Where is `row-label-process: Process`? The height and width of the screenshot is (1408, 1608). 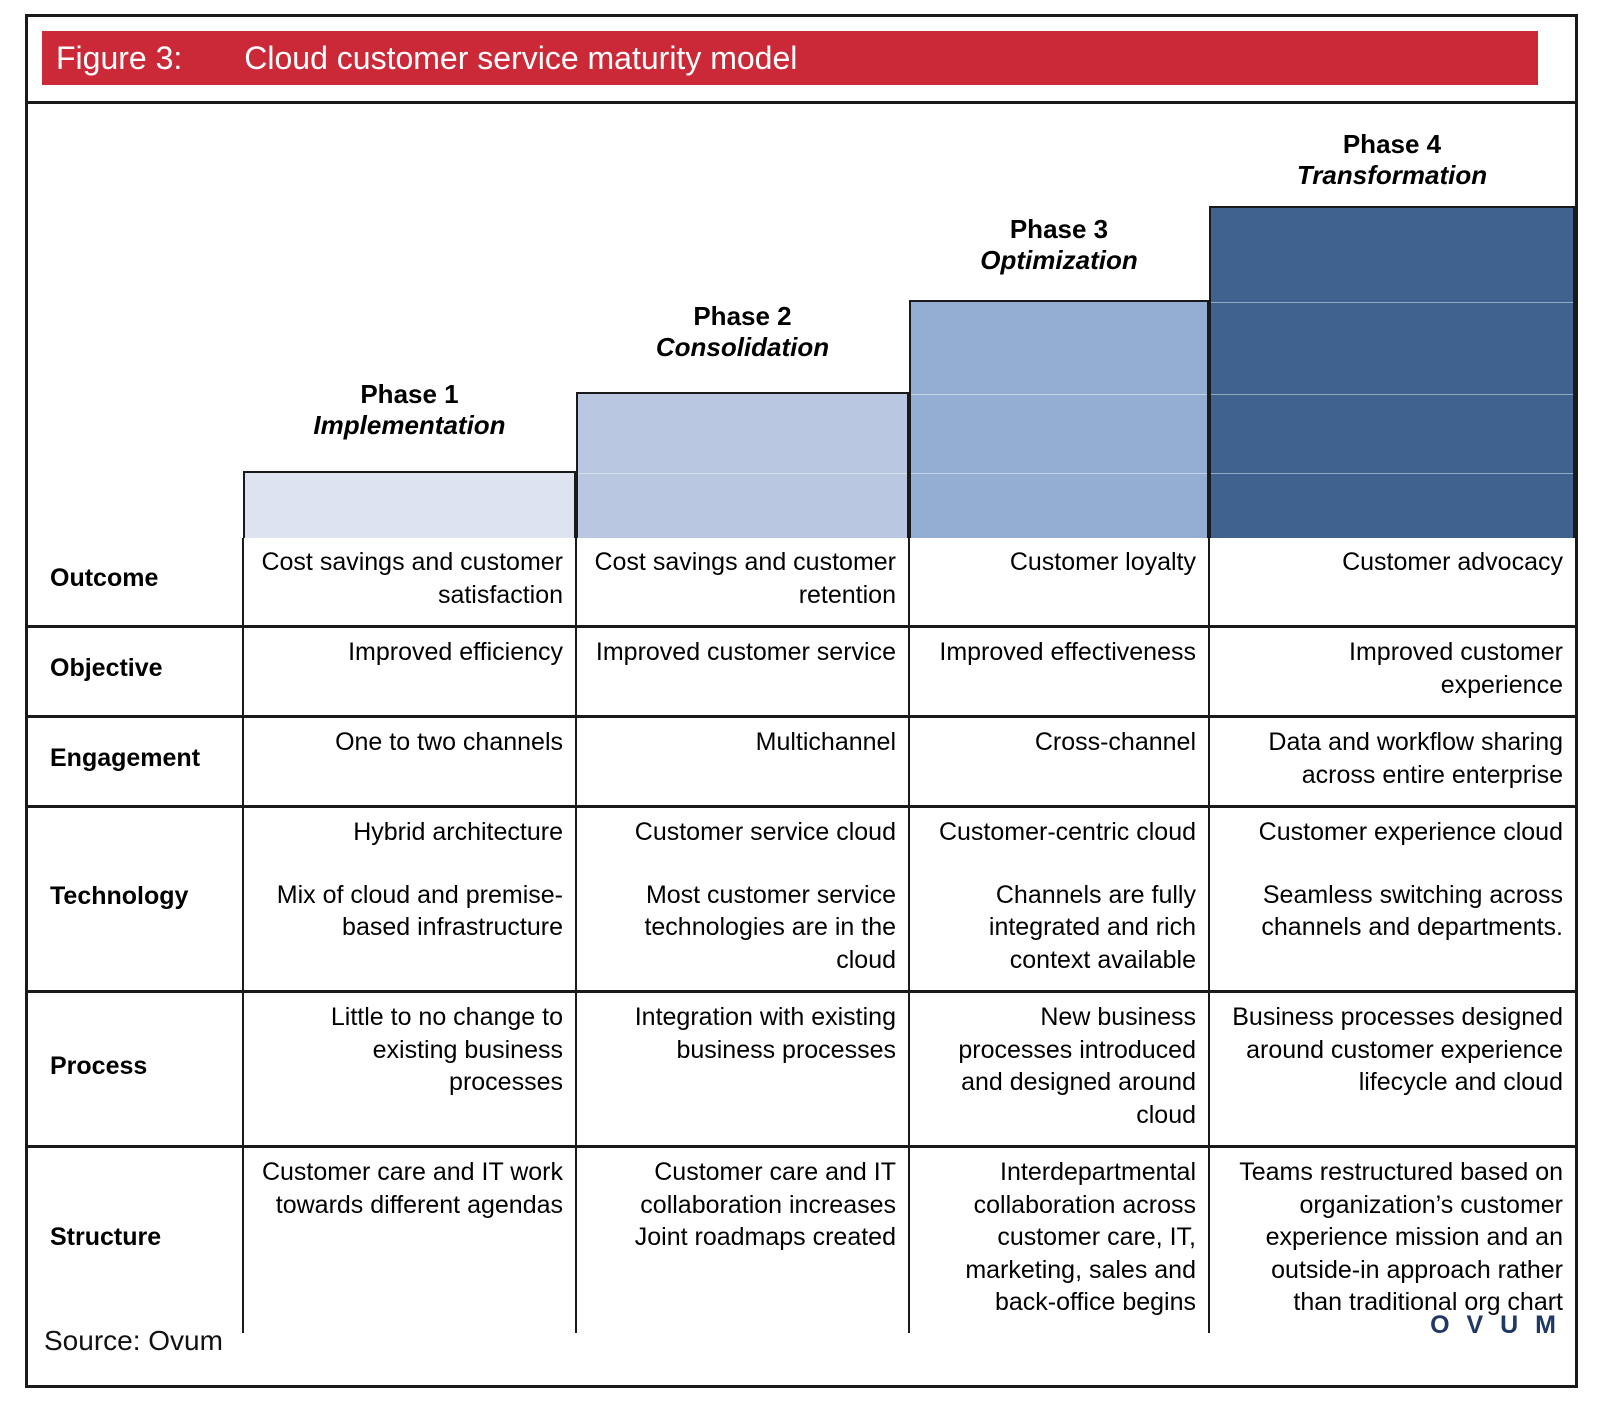
row-label-process: Process is located at coordinates (135, 1068).